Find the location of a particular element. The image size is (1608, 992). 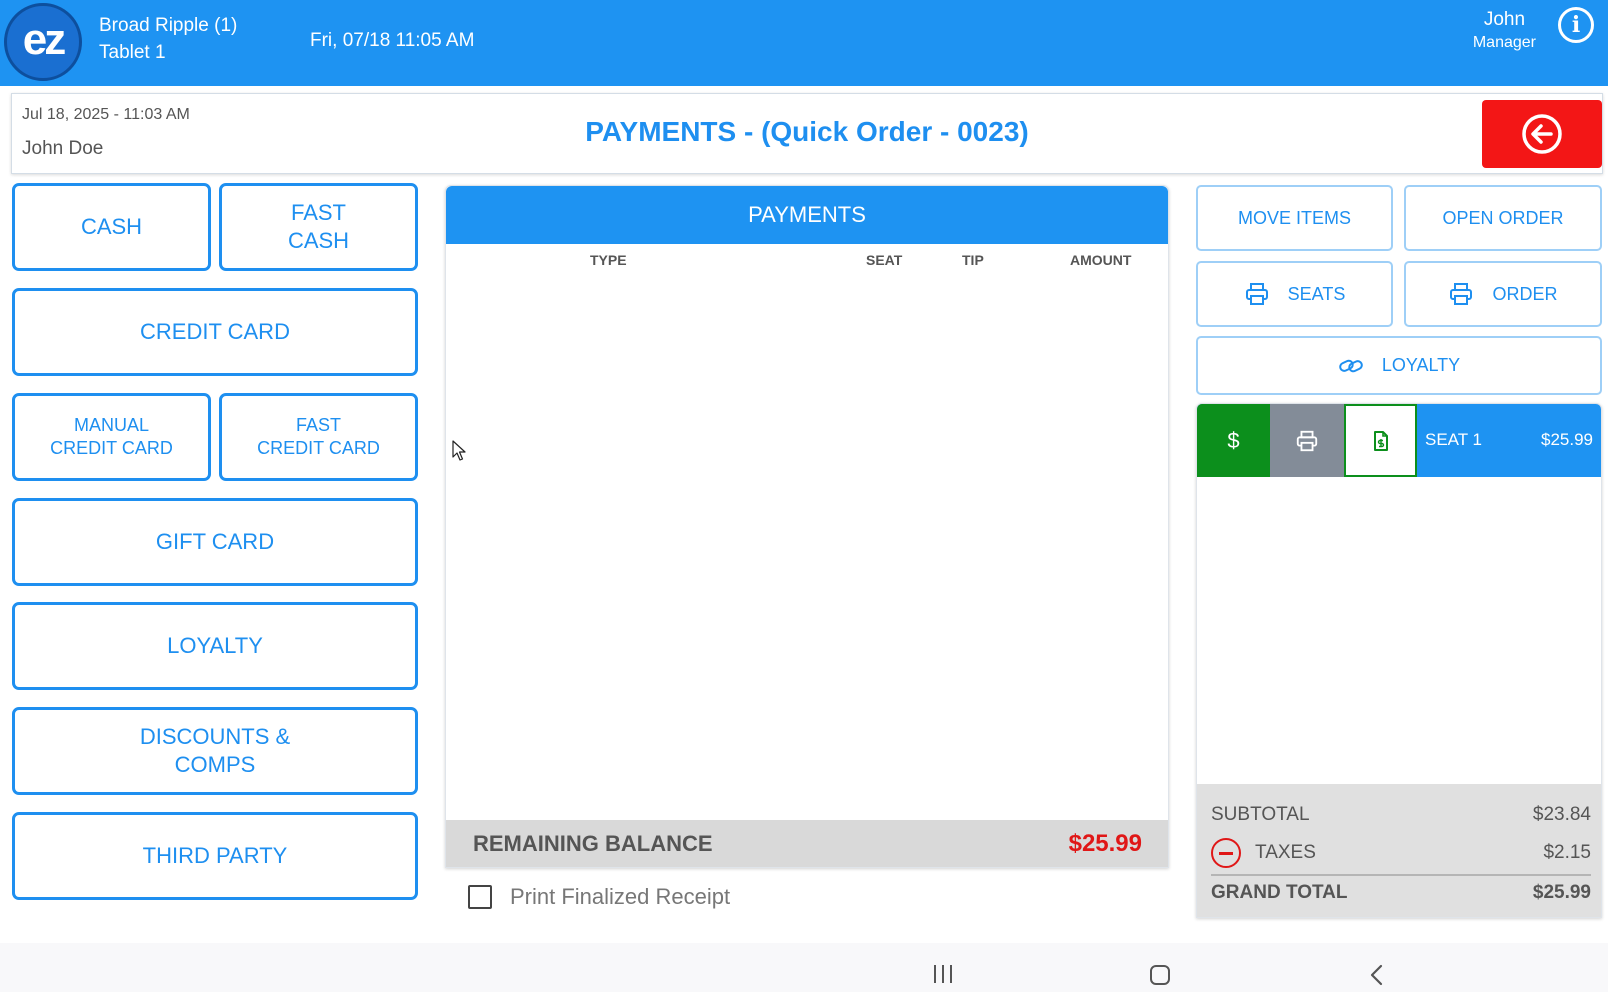

location-name: Broad Ripple (1) is located at coordinates (168, 25).